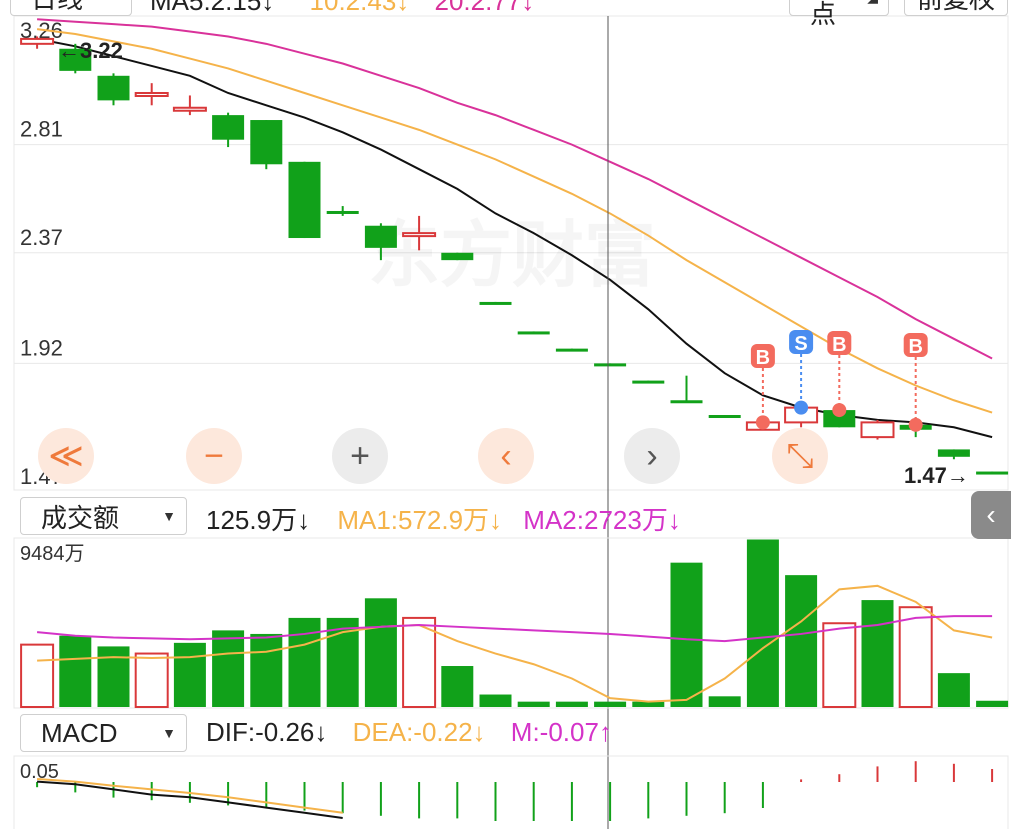 This screenshot has height=834, width=1024. What do you see at coordinates (823, 14) in the screenshot?
I see `mode-label: BK点` at bounding box center [823, 14].